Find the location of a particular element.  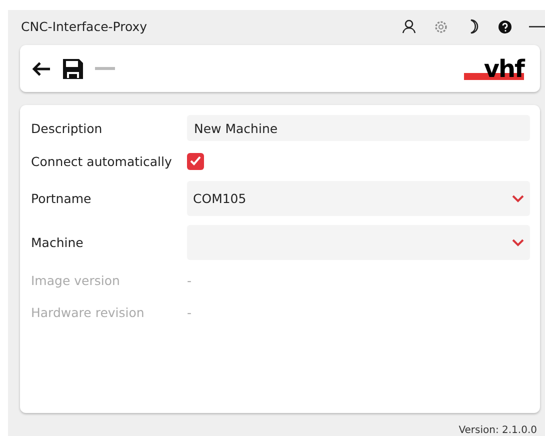

field-label: Connect automatically is located at coordinates (102, 161).